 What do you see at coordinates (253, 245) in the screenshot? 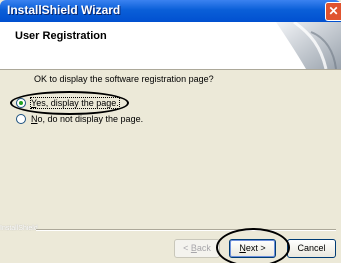
I see `highlight-oval-next` at bounding box center [253, 245].